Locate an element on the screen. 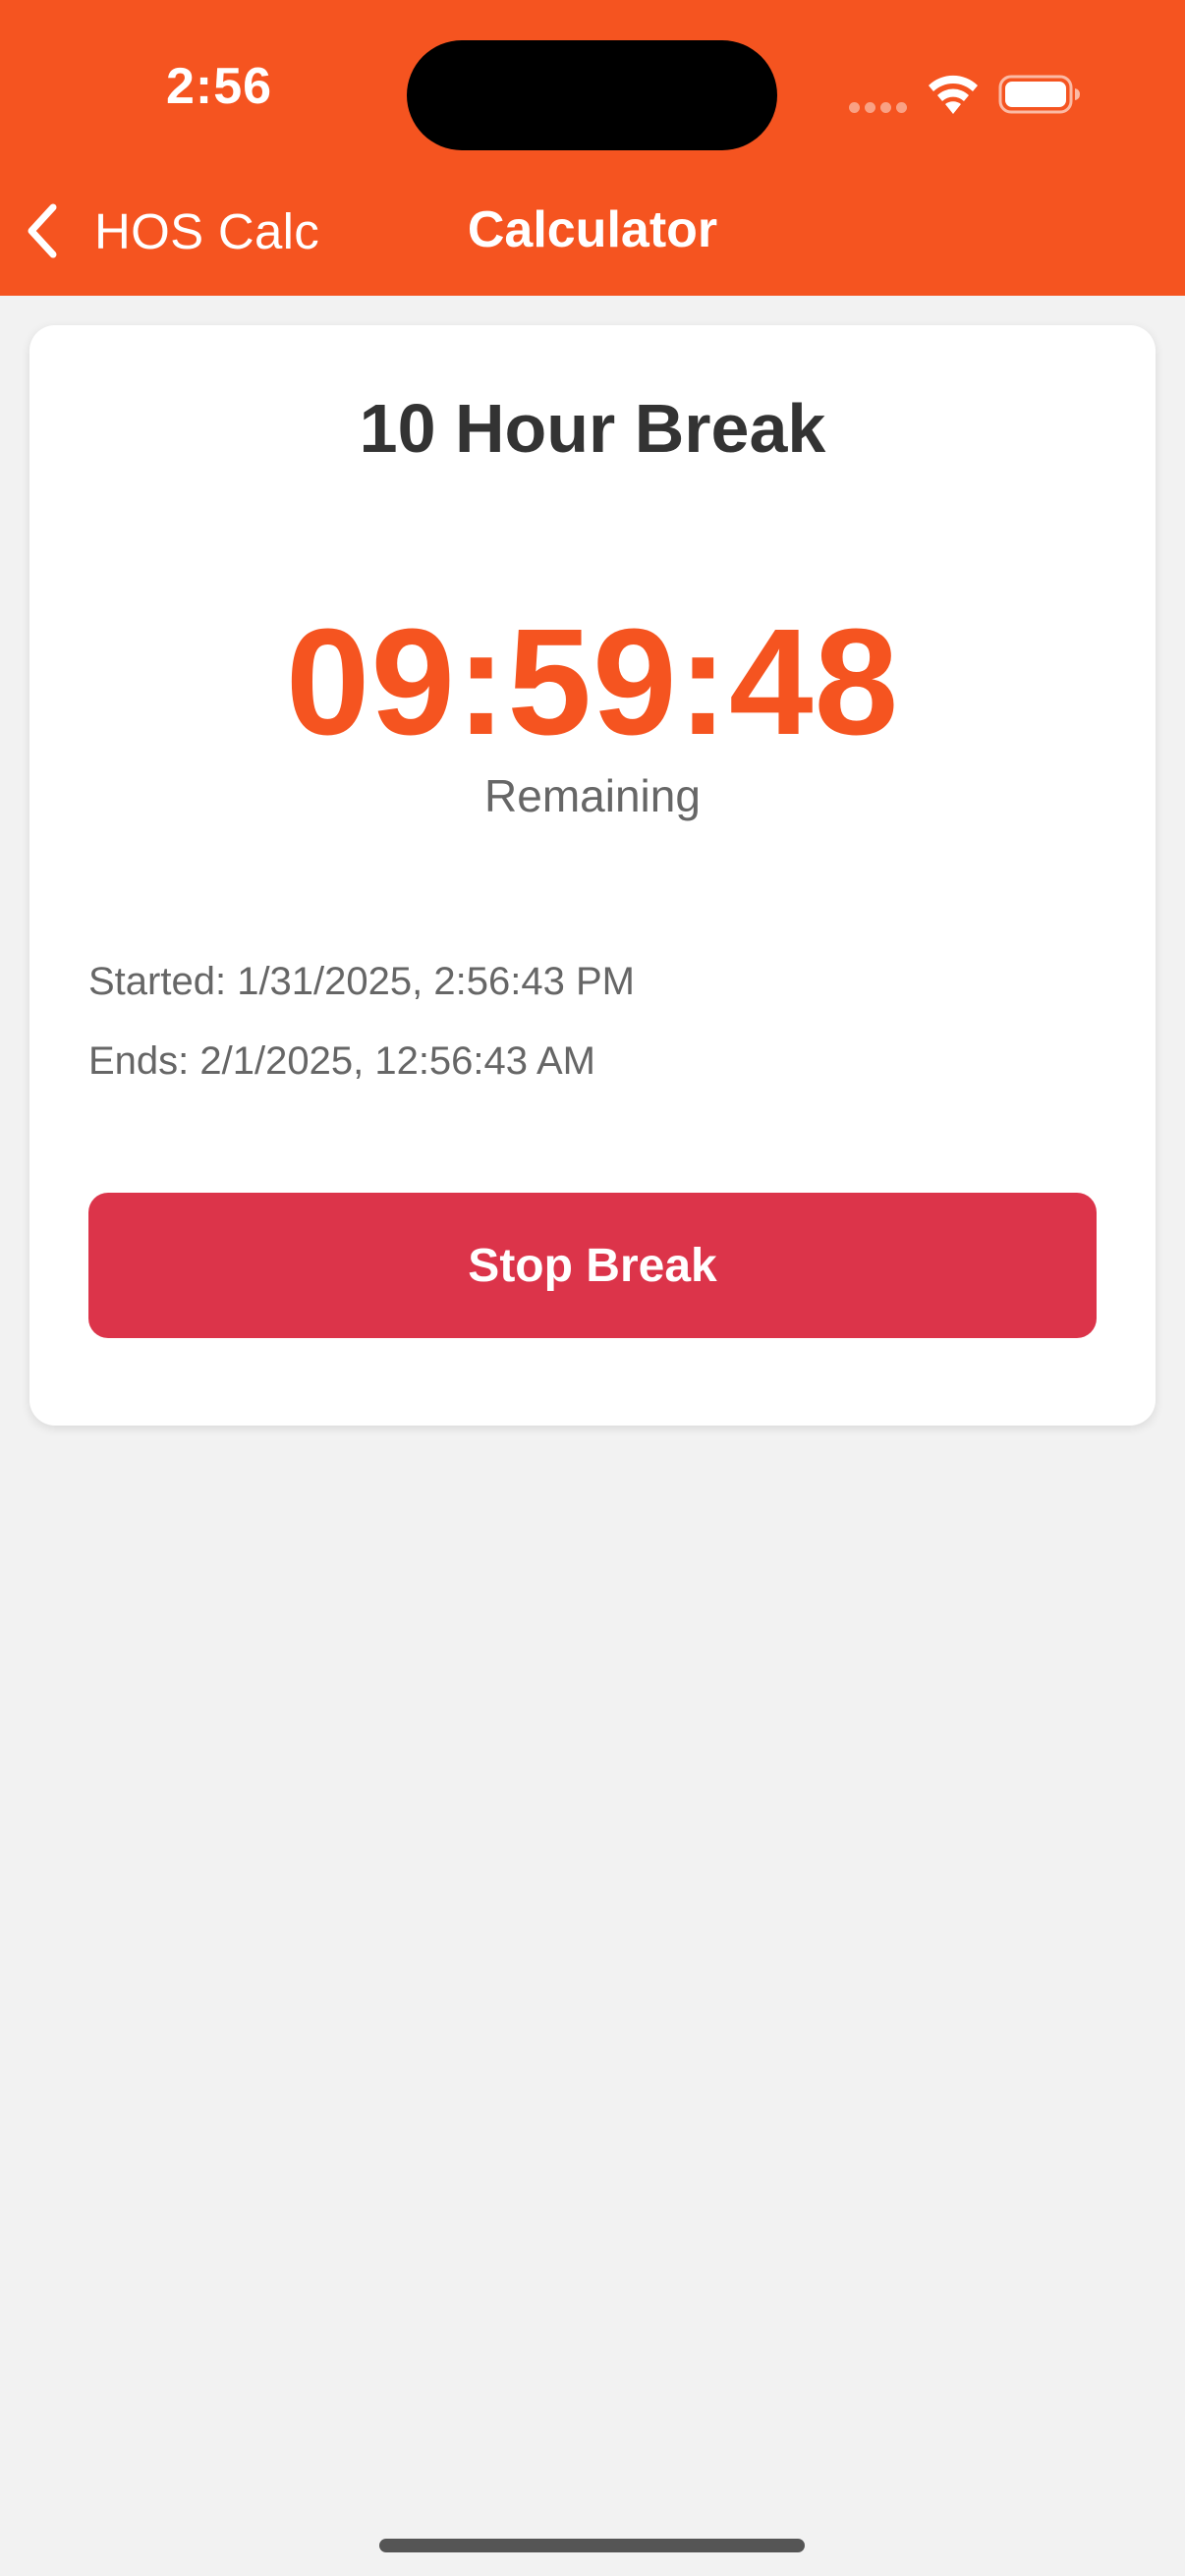 The width and height of the screenshot is (1185, 2576). battery-icon is located at coordinates (1039, 94).